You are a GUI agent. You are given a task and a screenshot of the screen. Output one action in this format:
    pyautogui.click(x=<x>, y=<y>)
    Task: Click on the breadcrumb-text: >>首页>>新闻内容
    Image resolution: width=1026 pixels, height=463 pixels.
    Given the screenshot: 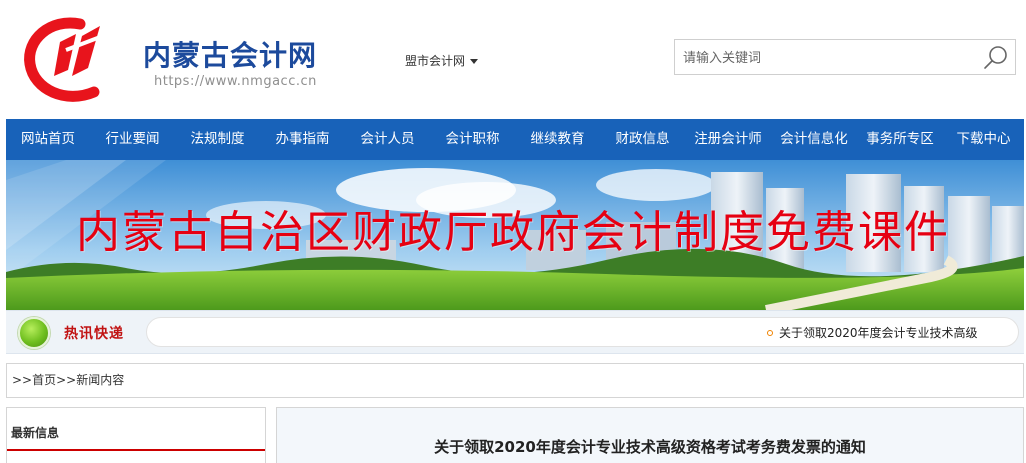 What is the action you would take?
    pyautogui.click(x=68, y=380)
    